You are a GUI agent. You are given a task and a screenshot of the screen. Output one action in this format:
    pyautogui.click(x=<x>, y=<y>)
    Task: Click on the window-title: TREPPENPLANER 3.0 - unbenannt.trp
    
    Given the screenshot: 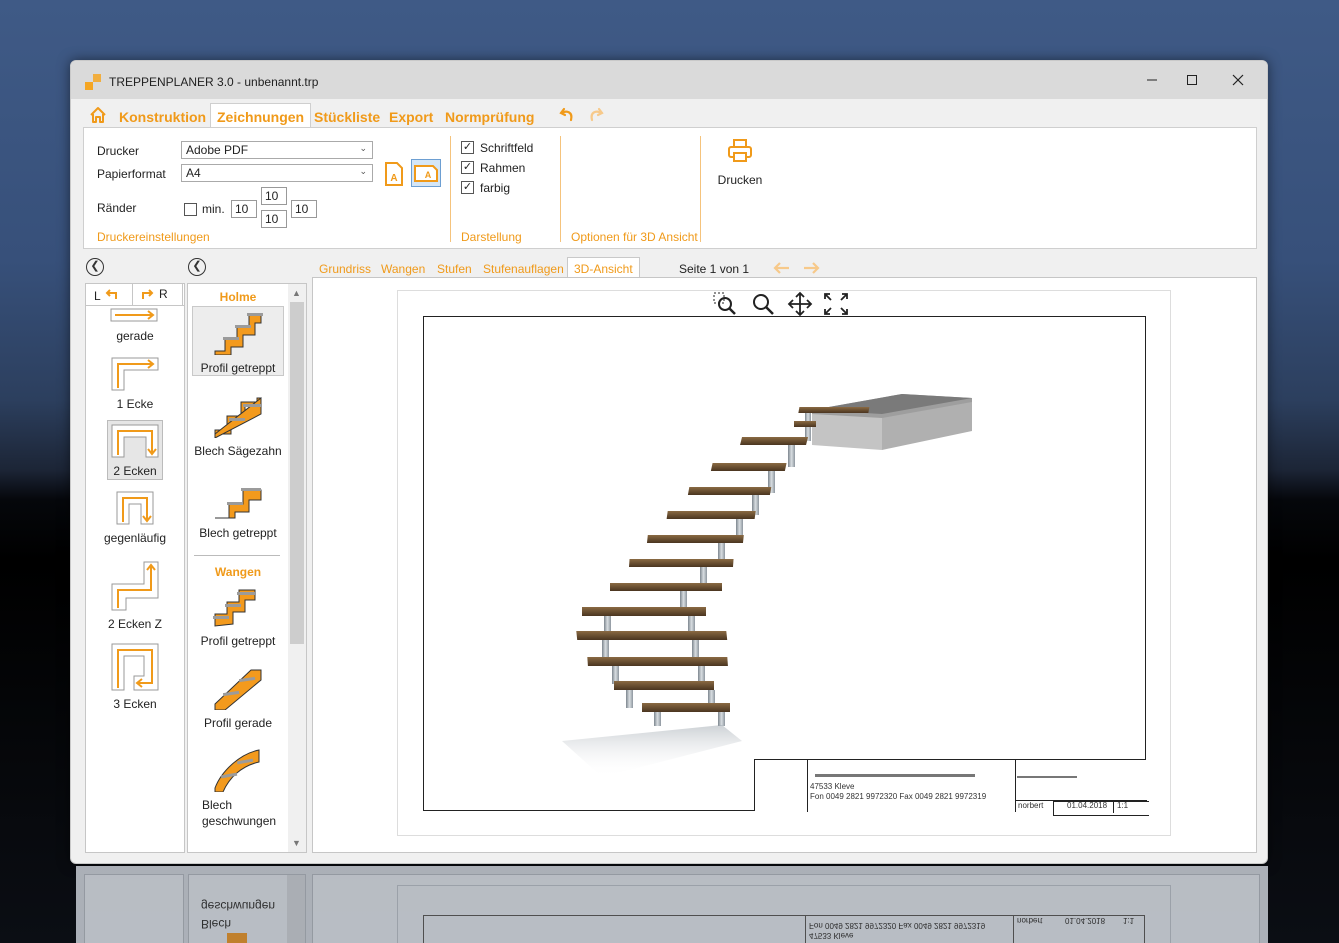 What is the action you would take?
    pyautogui.click(x=214, y=82)
    